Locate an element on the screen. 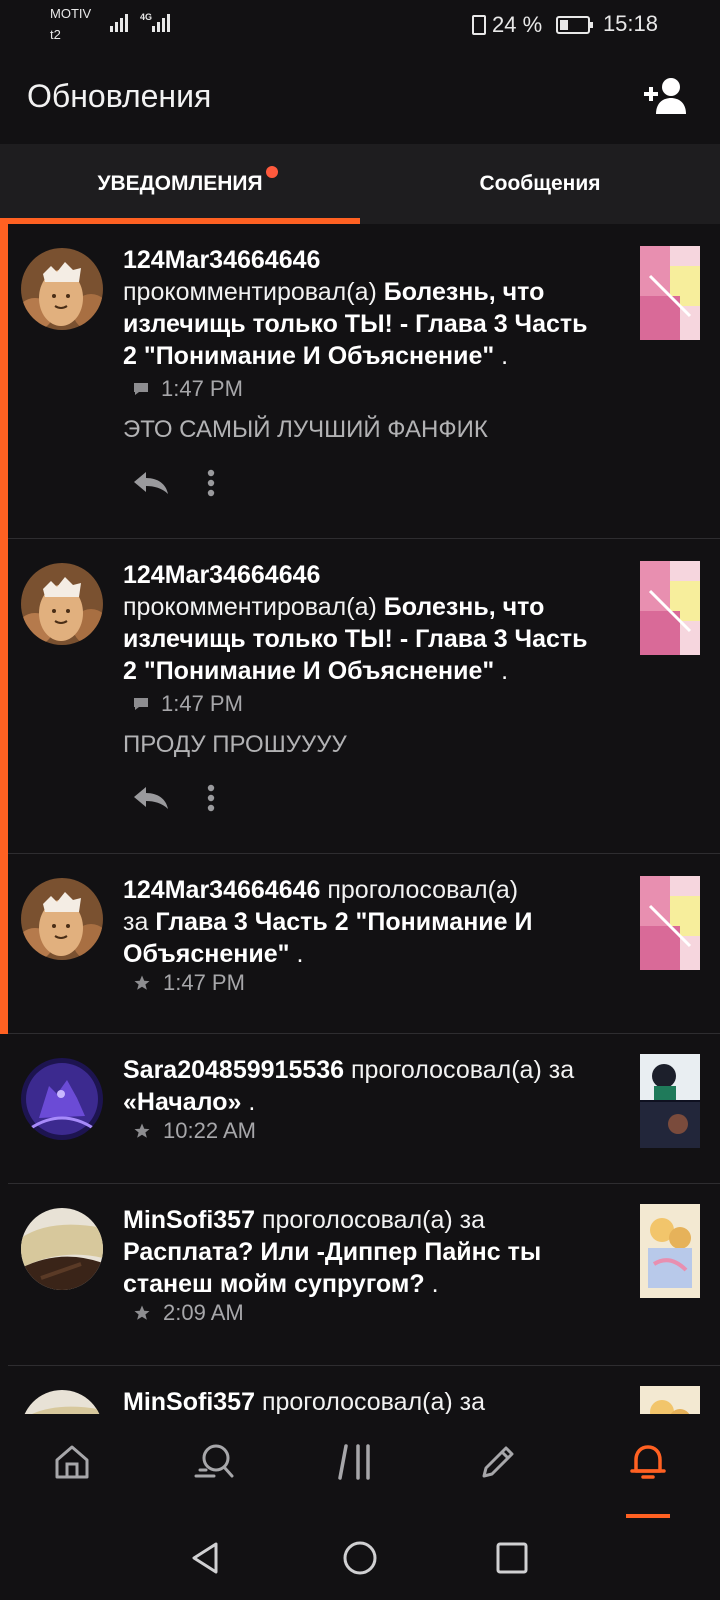  tab-notifications-label: УВЕДОМЛЕНИЯ is located at coordinates (180, 183).